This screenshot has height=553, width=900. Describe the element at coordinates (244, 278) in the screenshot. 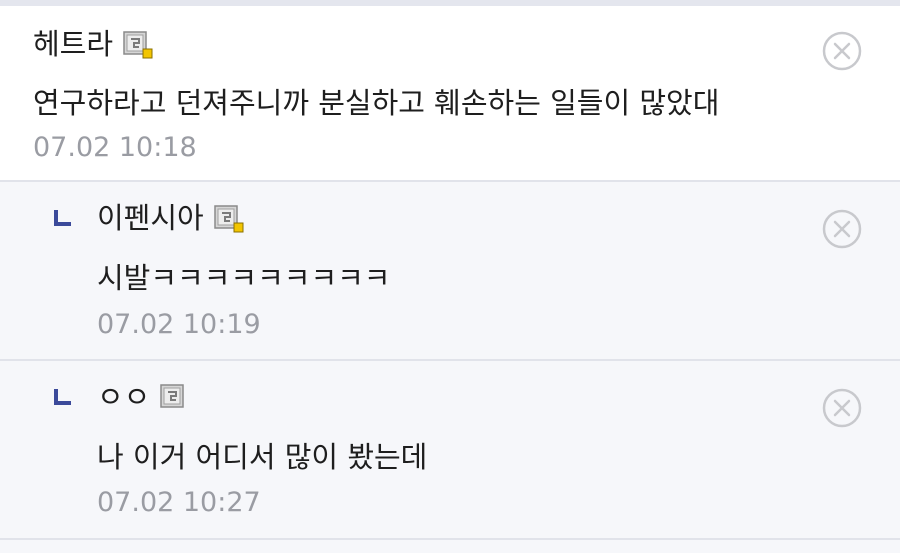

I see `comment-text: 시발ㅋㅋㅋㅋㅋㅋㅋㅋㅋ` at that location.